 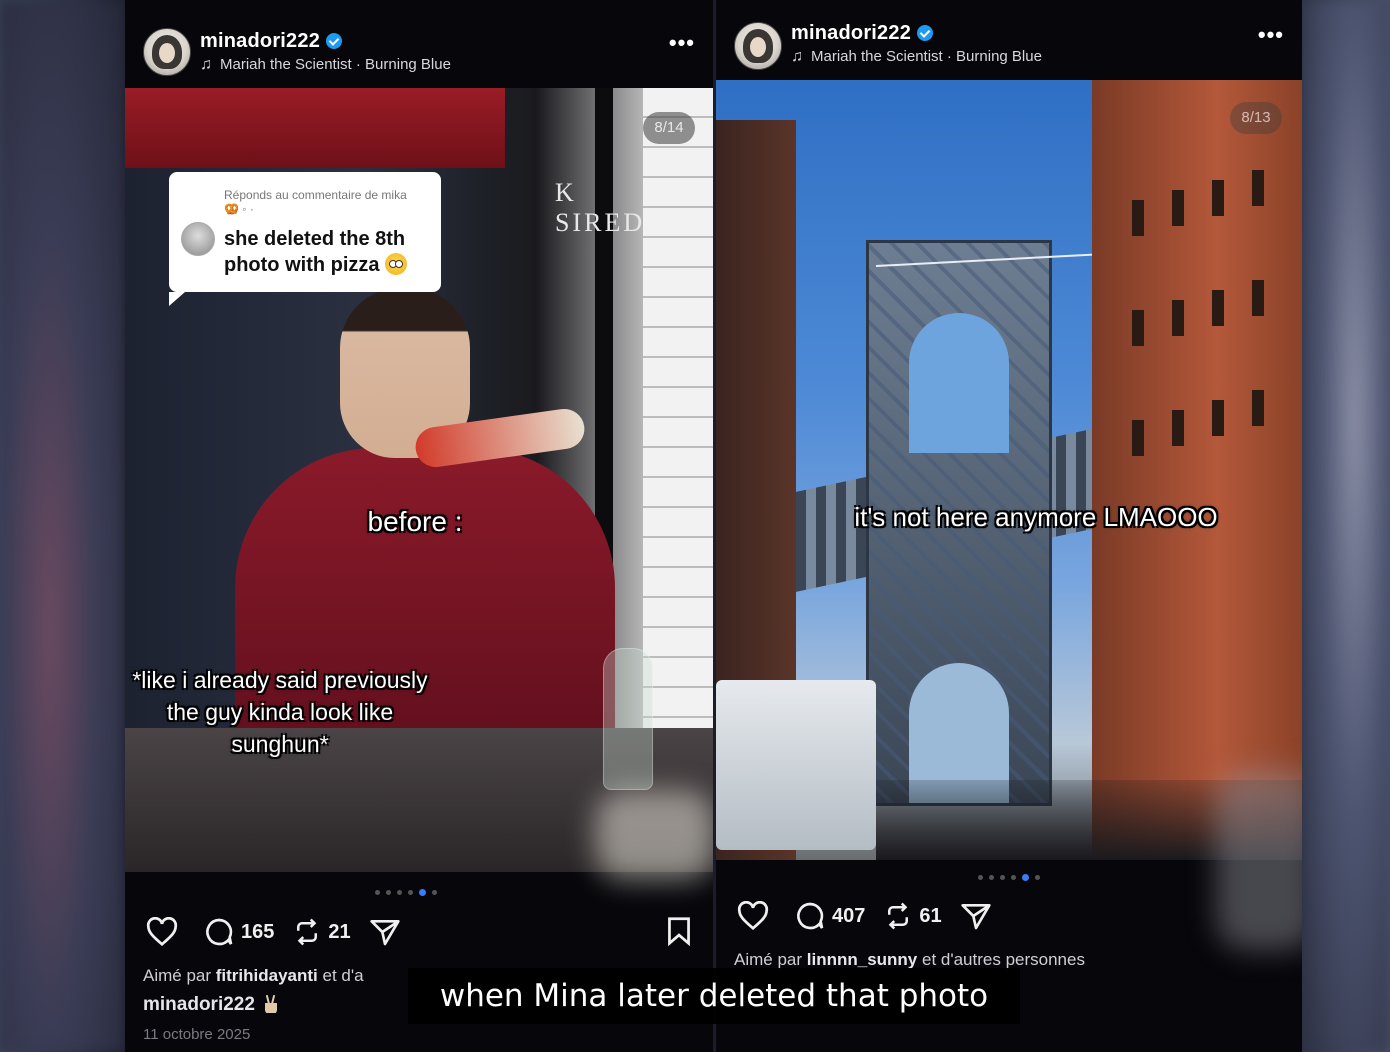 I want to click on action-bar: 407 61, so click(x=876, y=916).